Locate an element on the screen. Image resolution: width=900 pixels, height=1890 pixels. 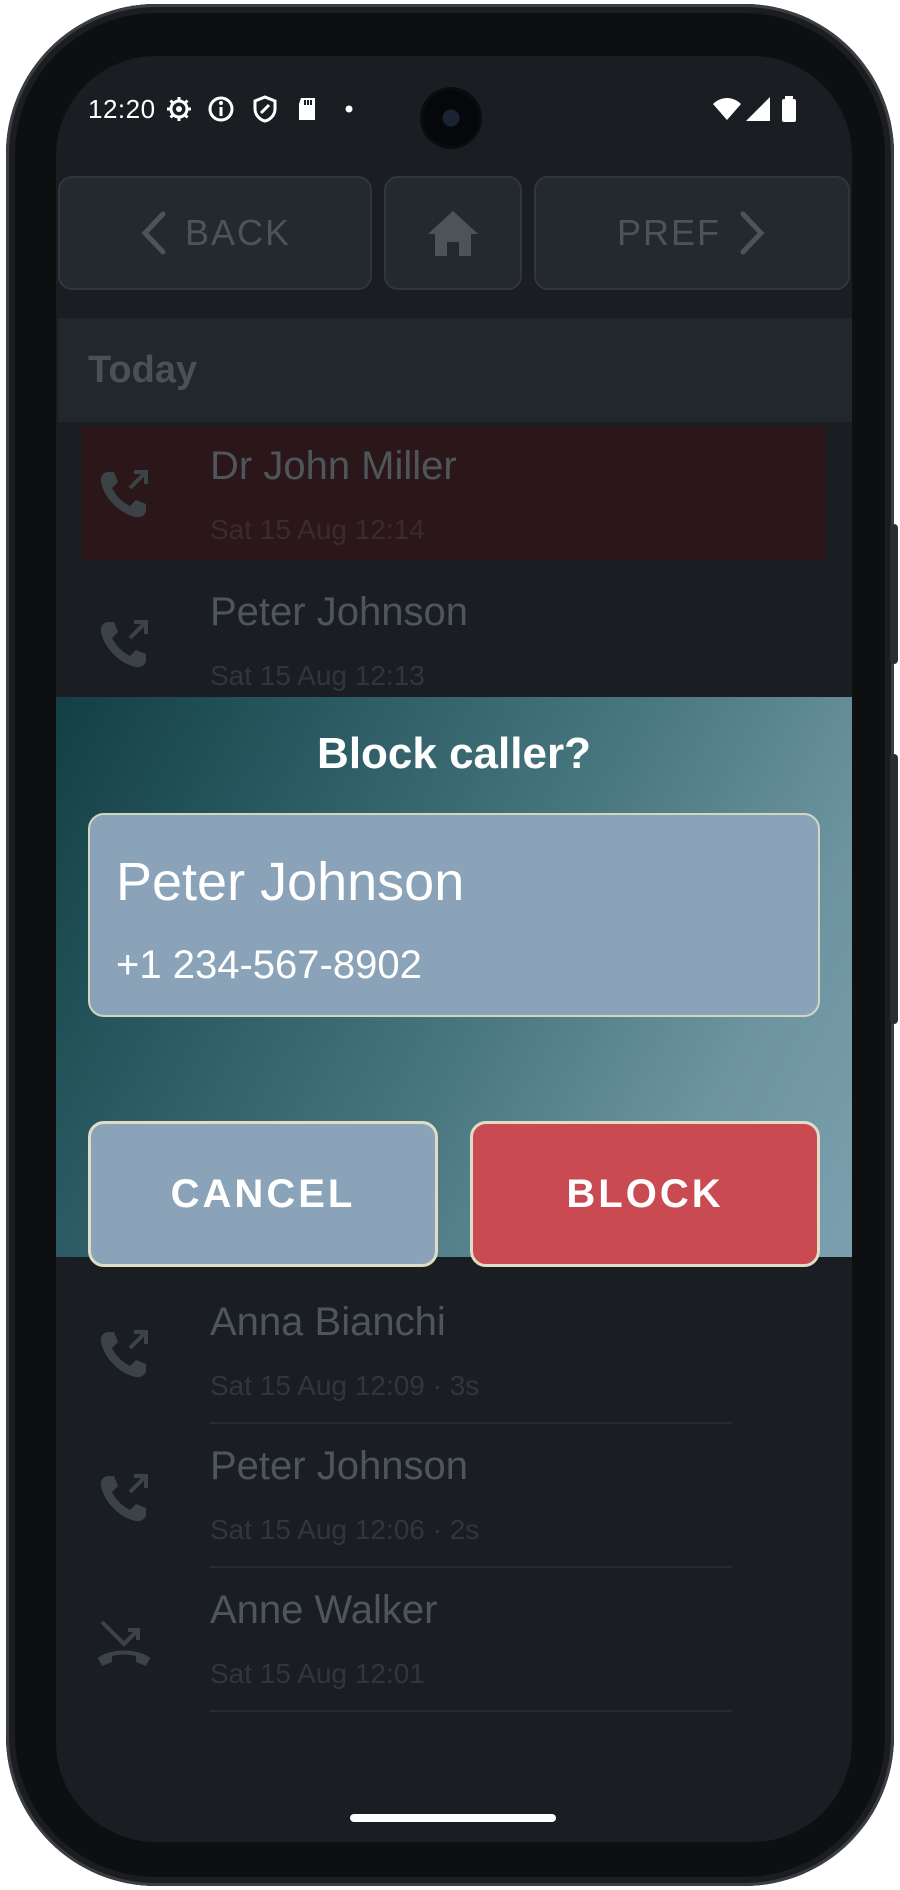
pref-button-label: PREF is located at coordinates (668, 232).